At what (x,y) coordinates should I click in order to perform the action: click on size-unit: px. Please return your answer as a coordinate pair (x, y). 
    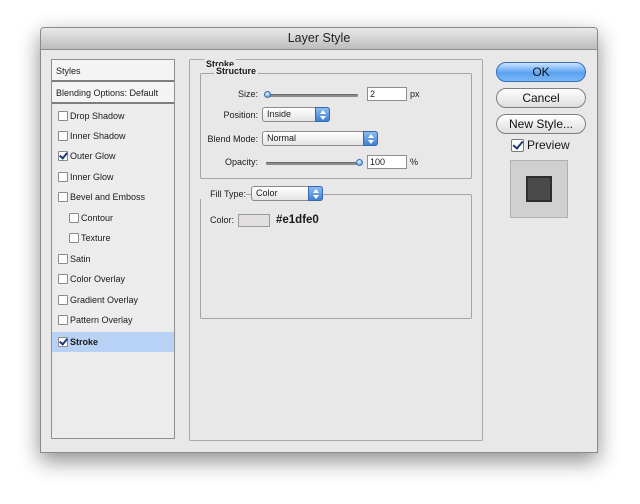
    Looking at the image, I should click on (415, 94).